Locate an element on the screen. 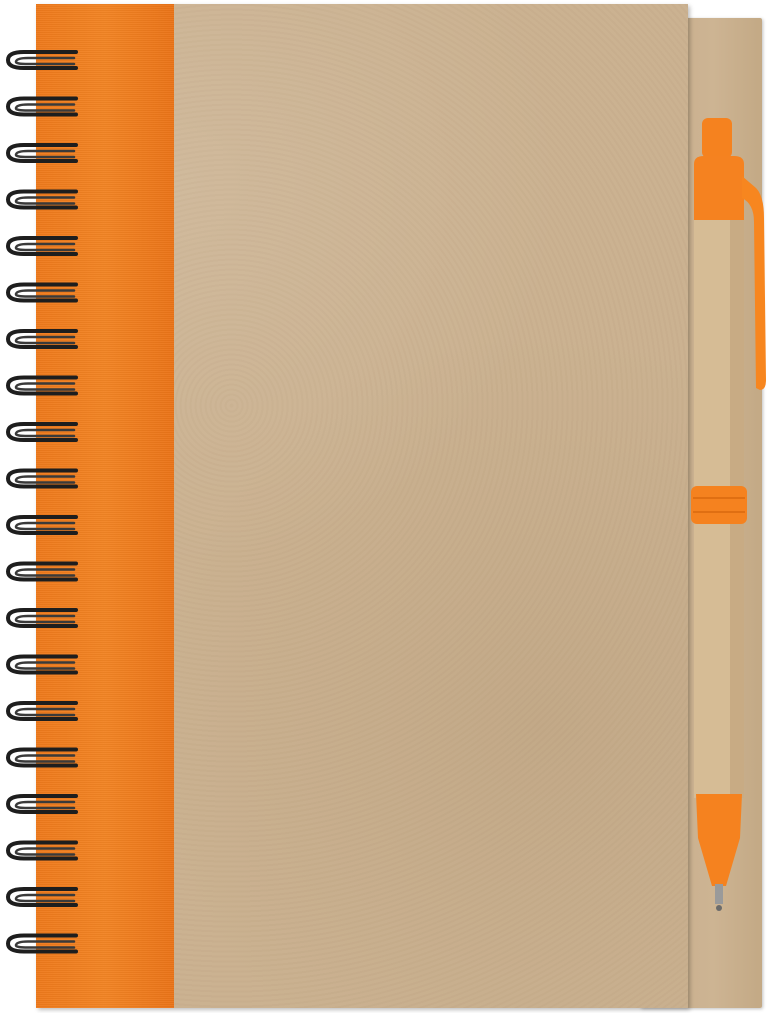  pen-clip is located at coordinates (754, 283).